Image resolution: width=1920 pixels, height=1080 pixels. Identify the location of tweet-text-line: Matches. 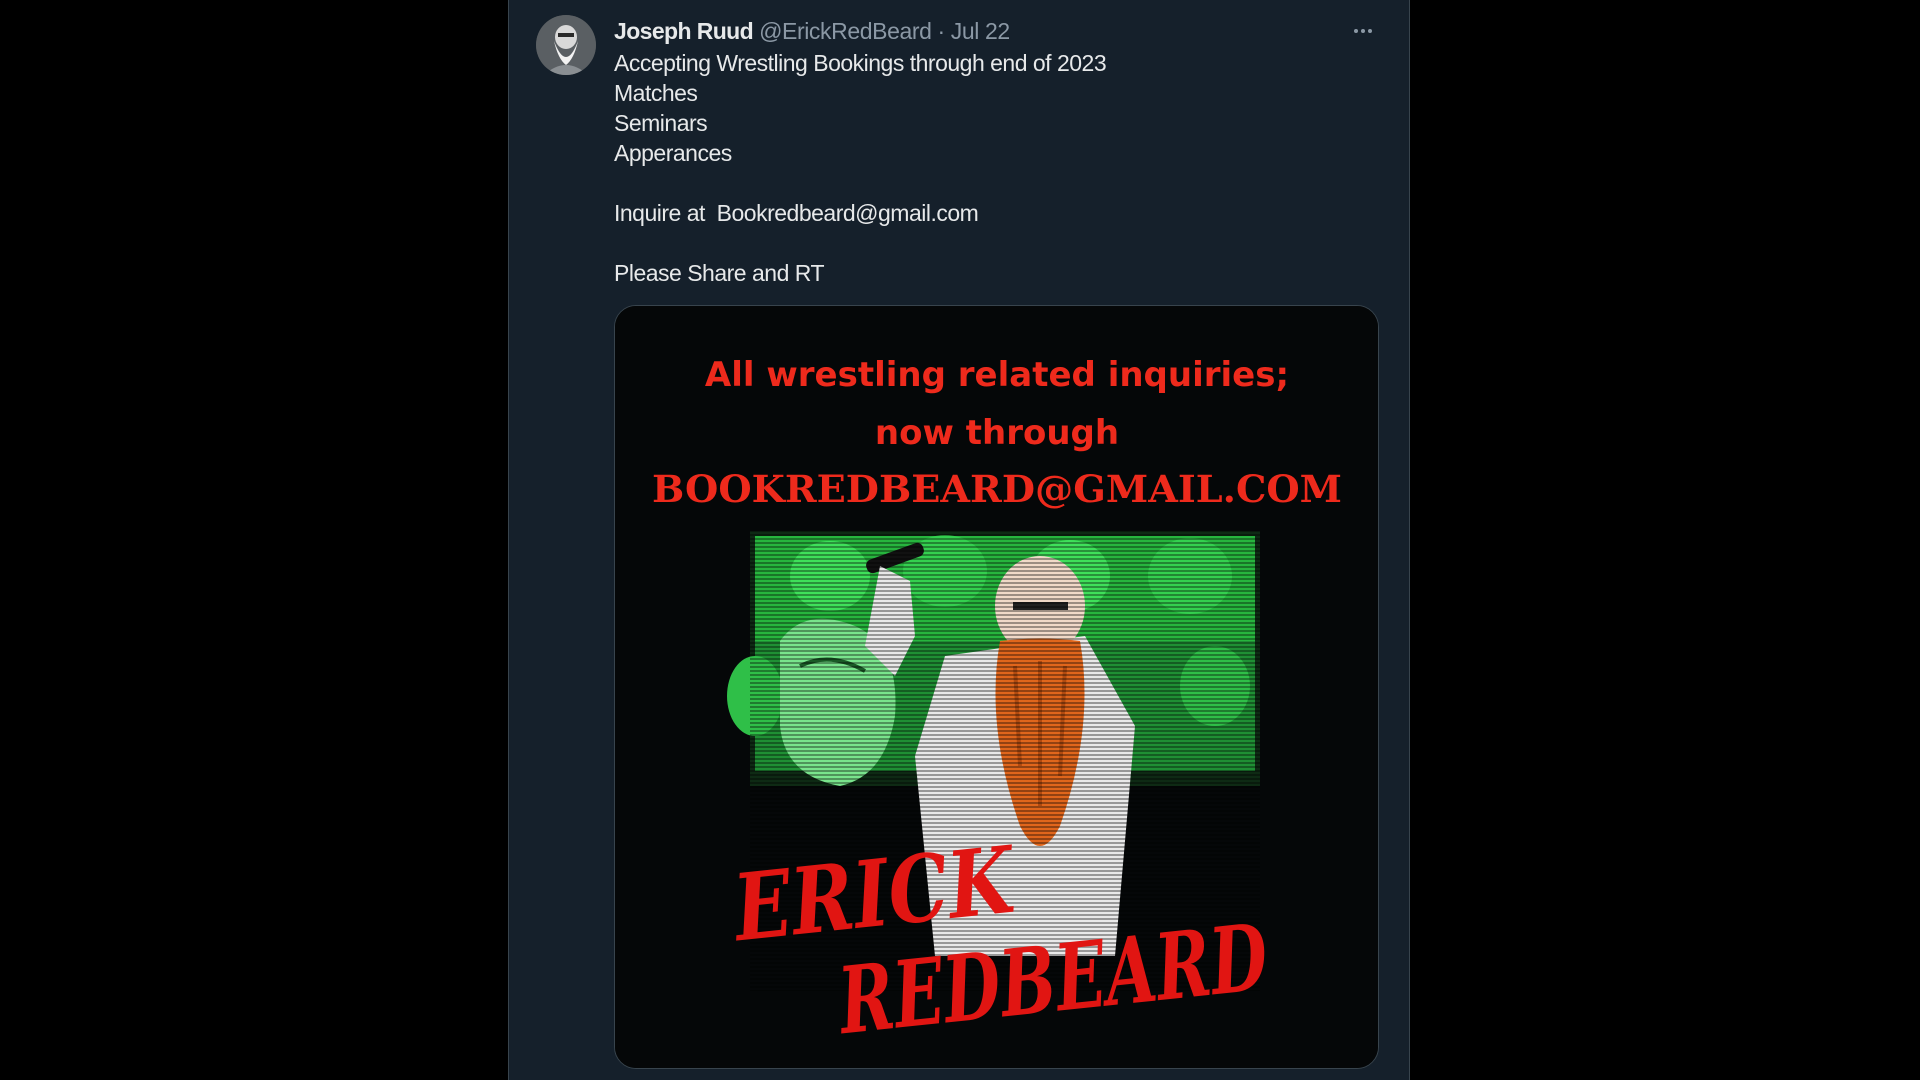
(656, 93).